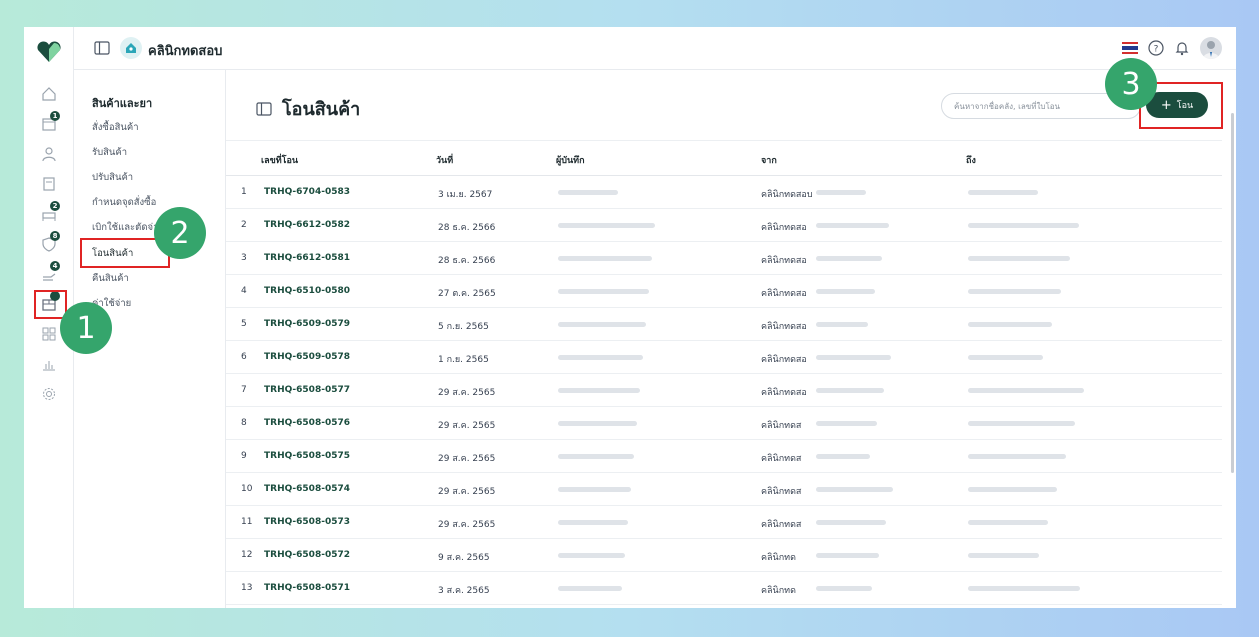  I want to click on transfer-code: TRHQ-6509-0579, so click(307, 324).